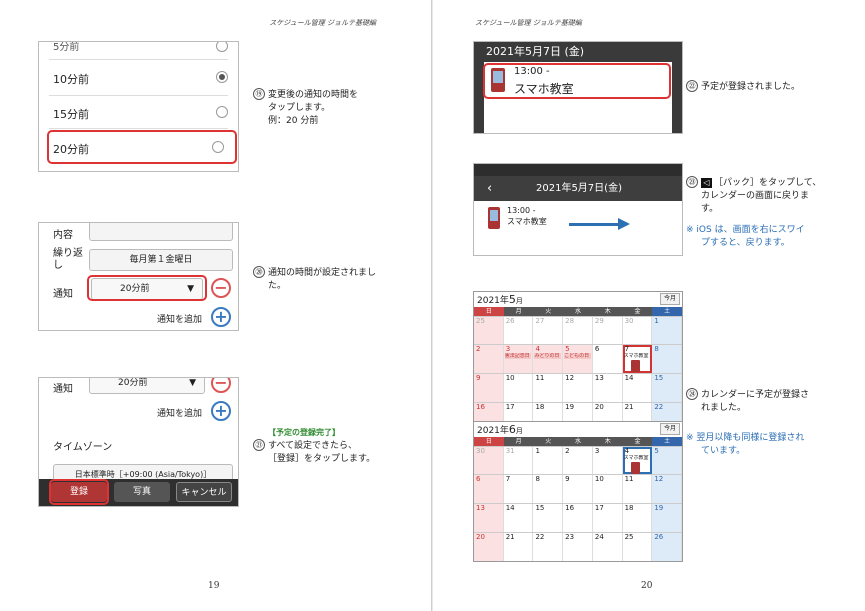 The width and height of the screenshot is (865, 611). I want to click on calendar-day-cell: 21, so click(519, 547).